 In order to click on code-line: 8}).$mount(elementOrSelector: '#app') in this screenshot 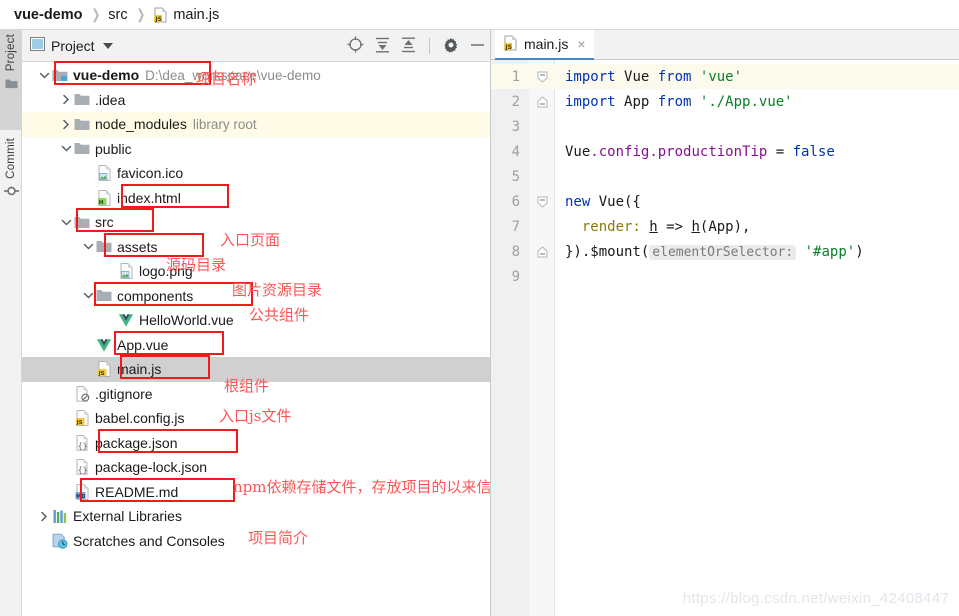, I will do `click(725, 251)`.